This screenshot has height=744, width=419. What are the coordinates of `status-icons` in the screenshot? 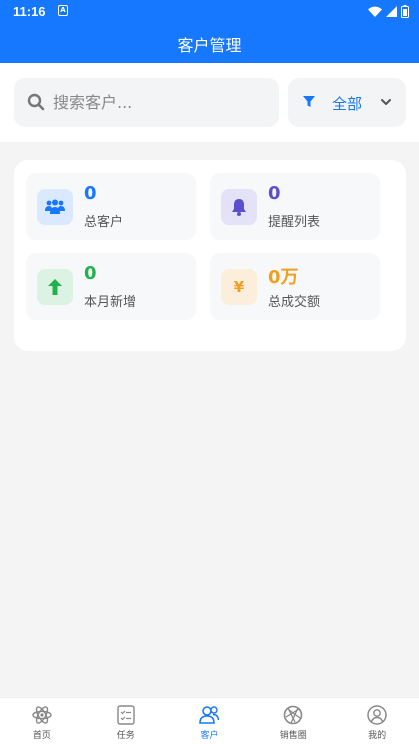 It's located at (388, 11).